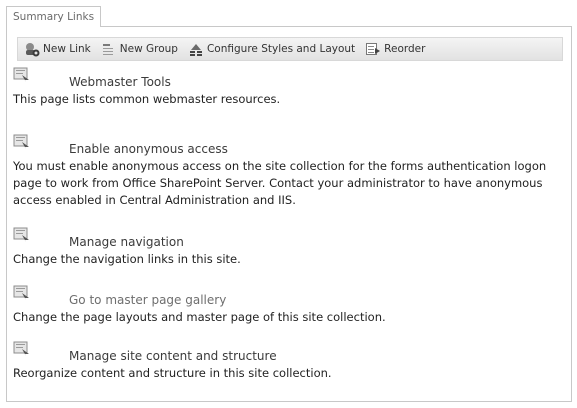  I want to click on configure-styles-button: Configure Styles and Layout, so click(271, 49).